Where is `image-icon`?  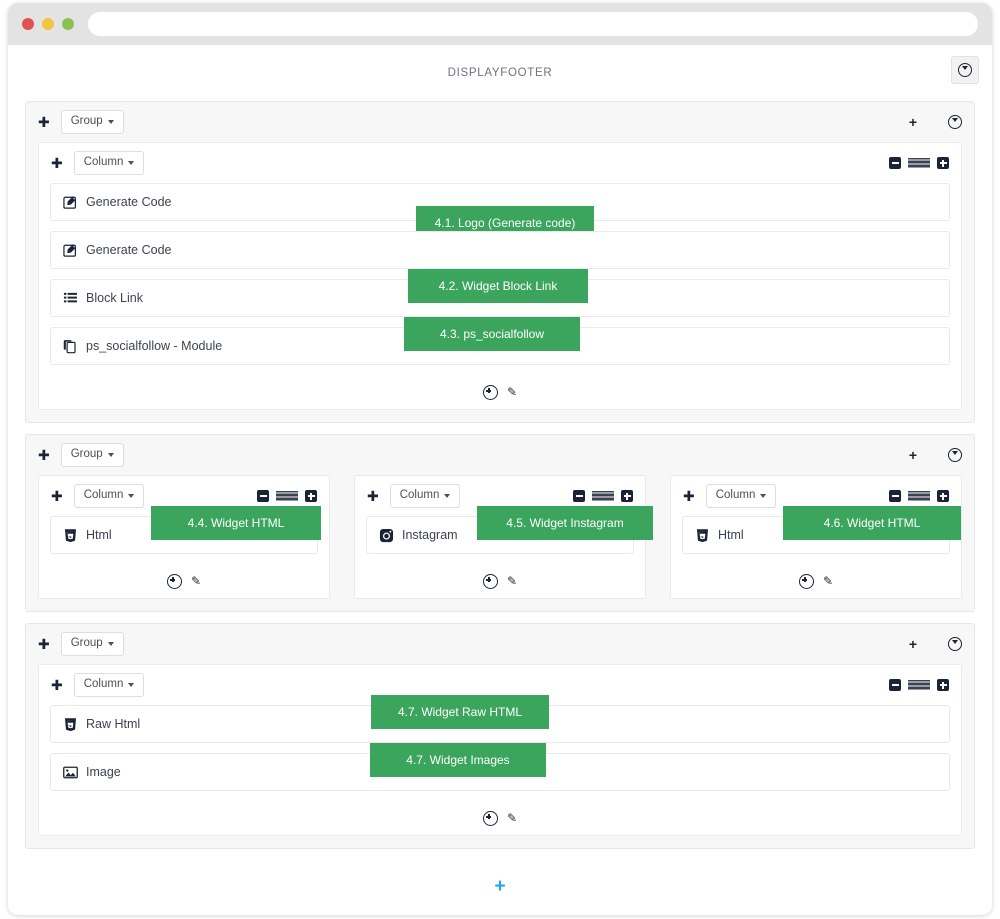
image-icon is located at coordinates (70, 772).